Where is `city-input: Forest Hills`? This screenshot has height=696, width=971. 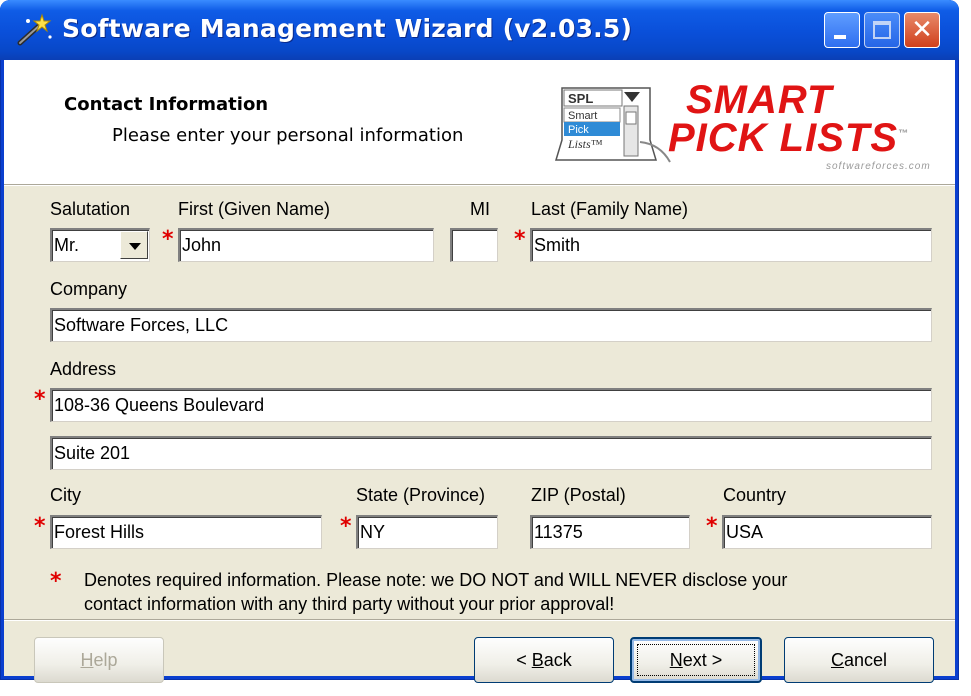 city-input: Forest Hills is located at coordinates (186, 532).